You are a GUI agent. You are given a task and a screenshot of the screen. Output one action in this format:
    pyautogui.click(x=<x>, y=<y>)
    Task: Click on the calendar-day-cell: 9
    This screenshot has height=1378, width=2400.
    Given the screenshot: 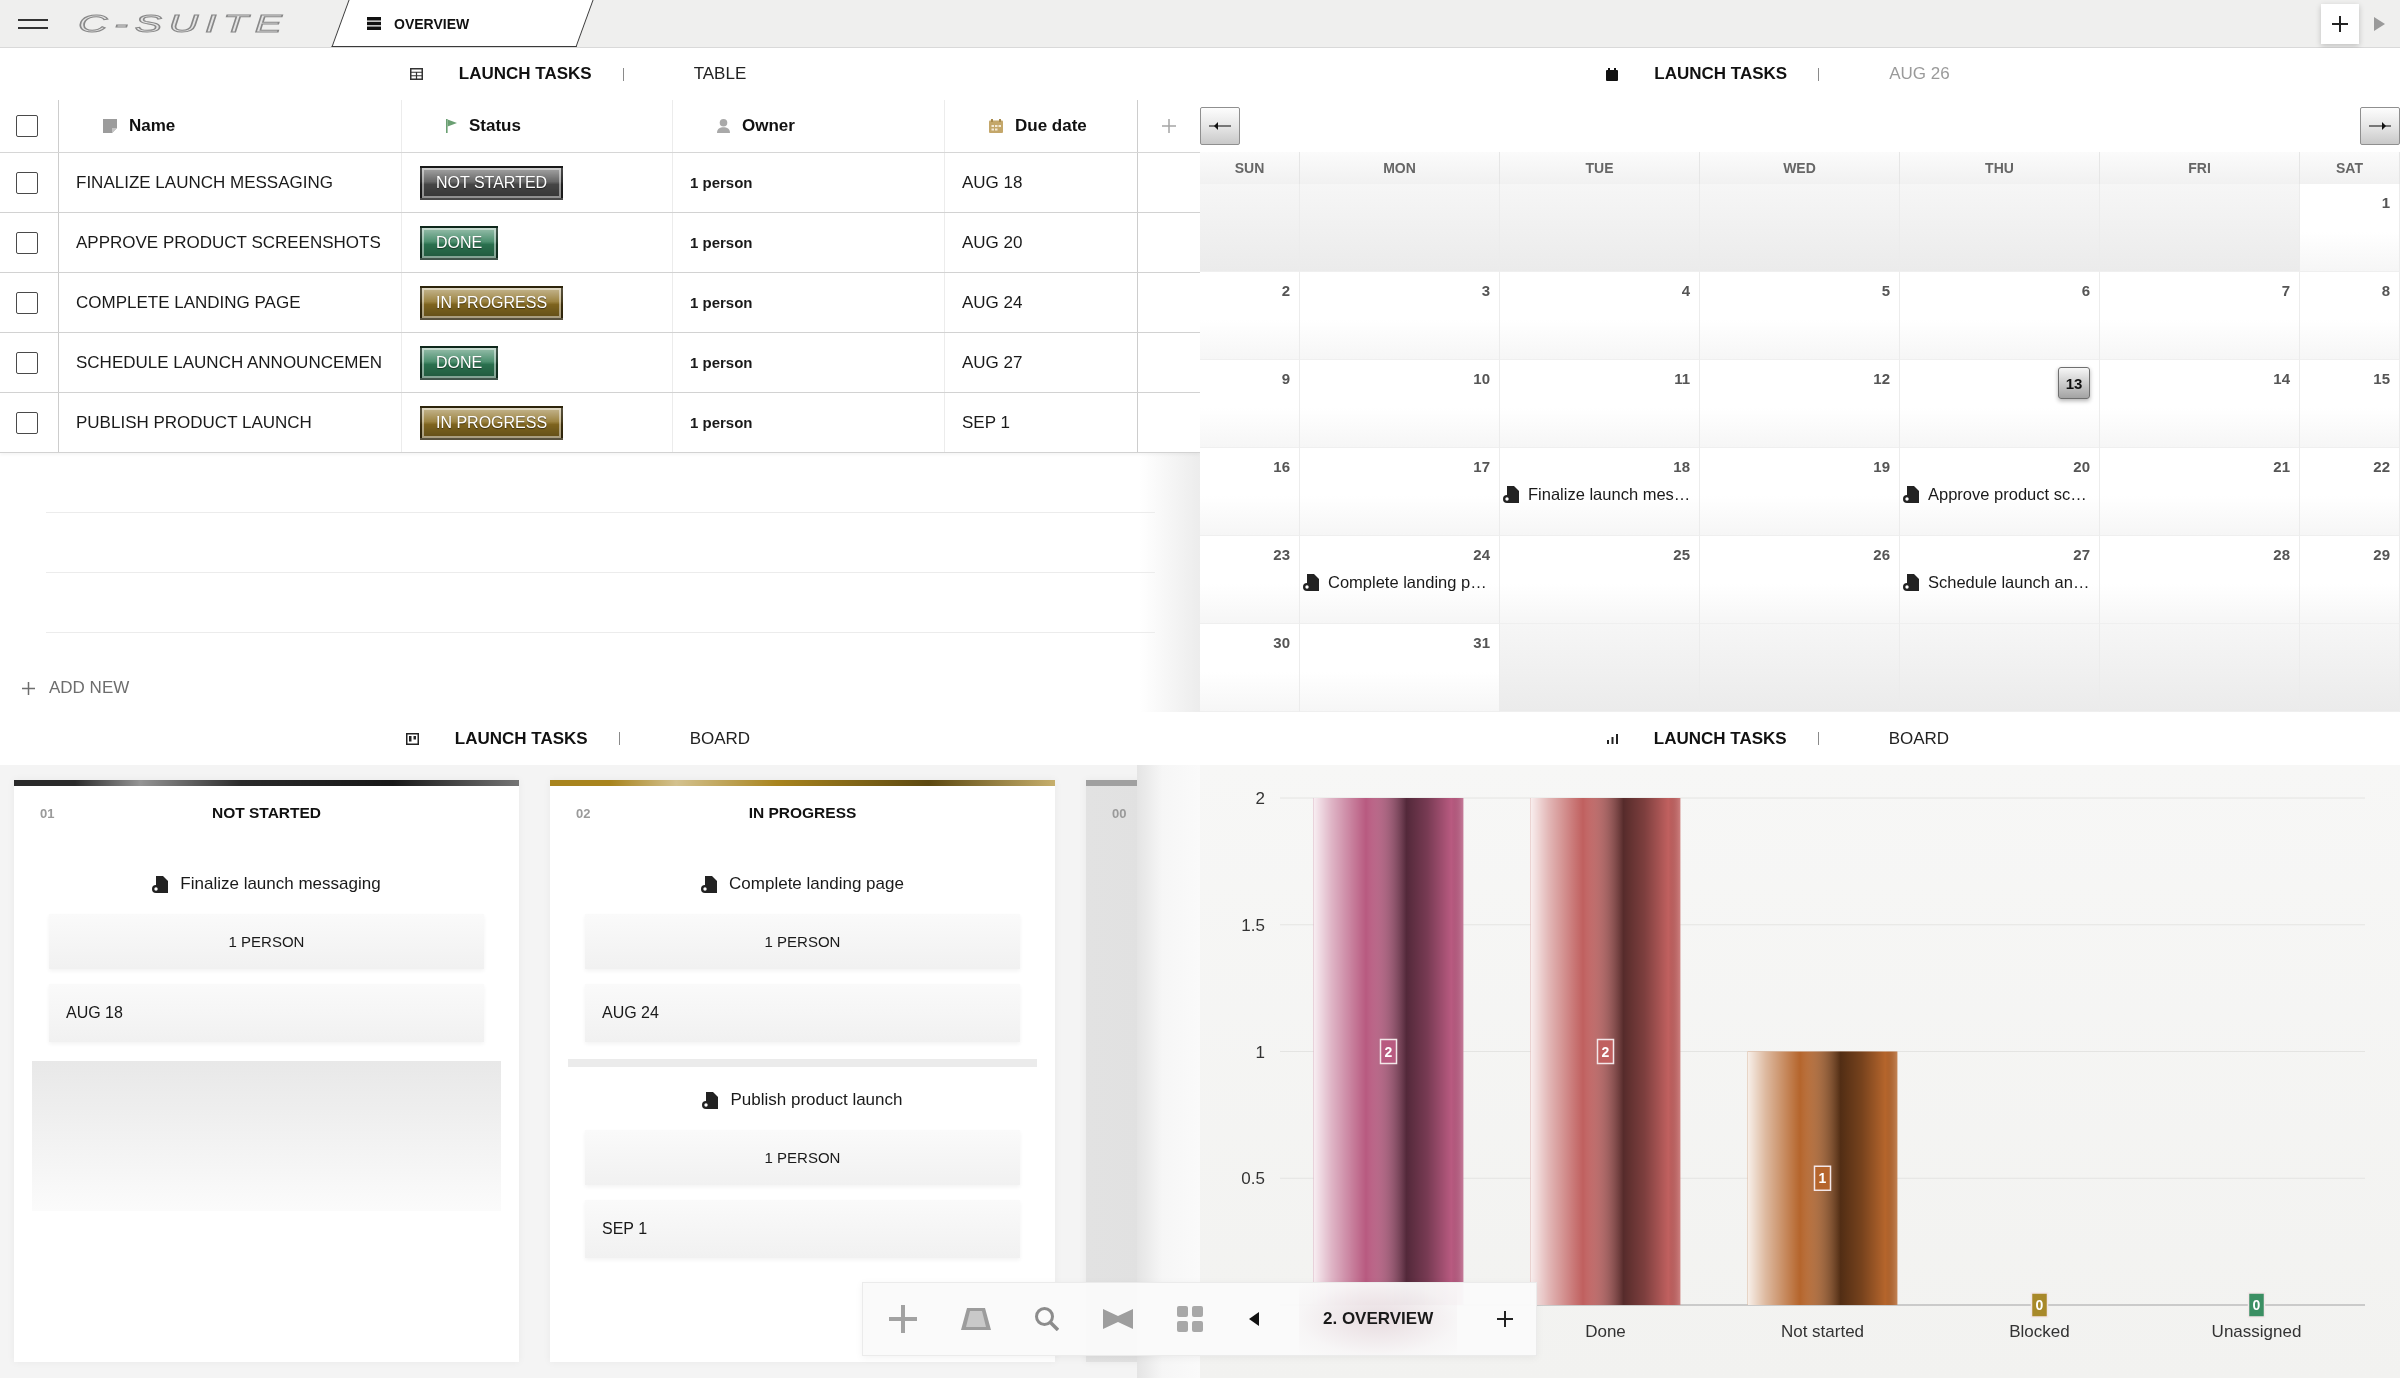 What is the action you would take?
    pyautogui.click(x=1250, y=404)
    